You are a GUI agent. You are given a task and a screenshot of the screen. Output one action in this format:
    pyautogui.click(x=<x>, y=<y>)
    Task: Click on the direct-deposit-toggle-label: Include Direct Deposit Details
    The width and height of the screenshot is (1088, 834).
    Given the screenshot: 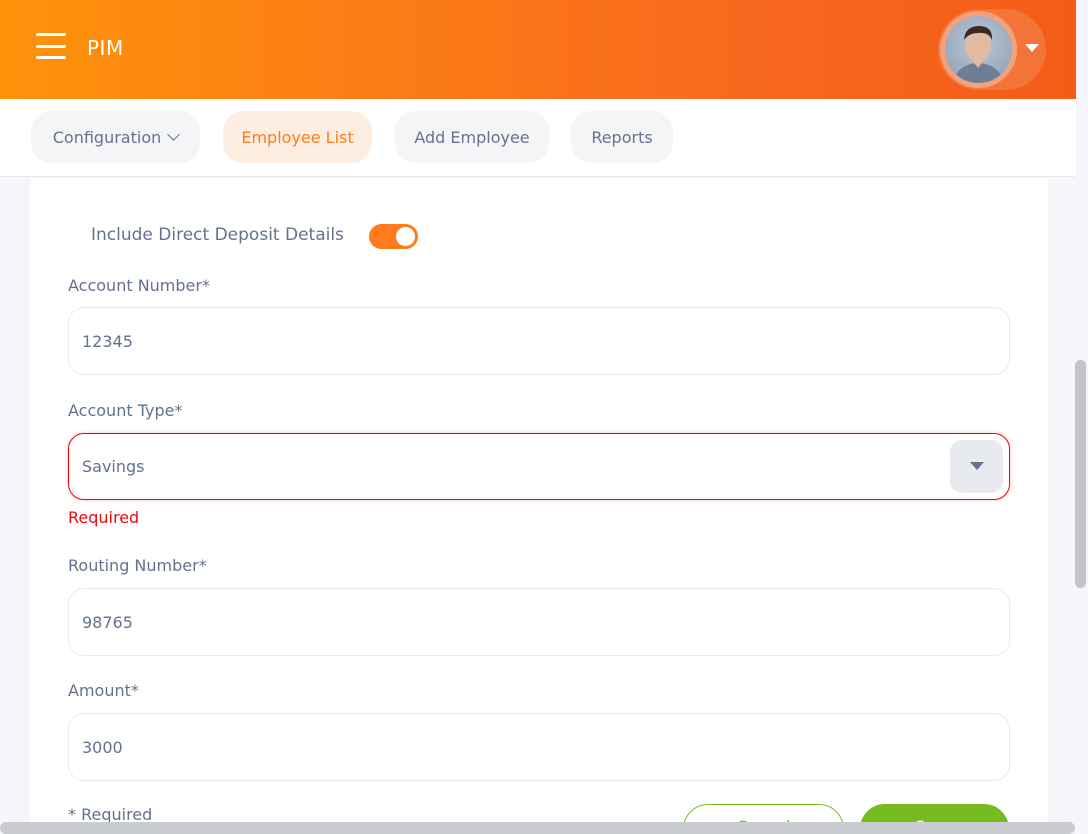 What is the action you would take?
    pyautogui.click(x=217, y=235)
    